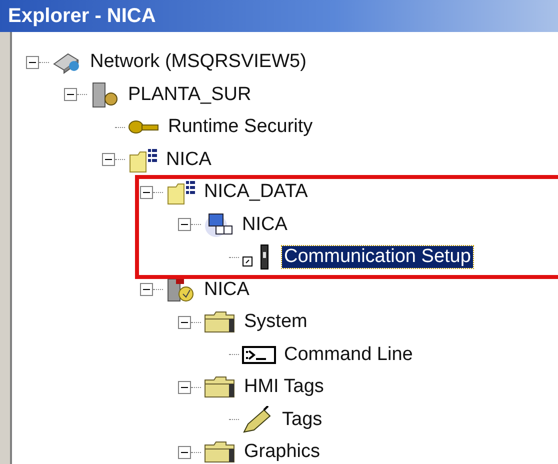 Image resolution: width=558 pixels, height=464 pixels. I want to click on tree-item: HMI Tags, so click(284, 387).